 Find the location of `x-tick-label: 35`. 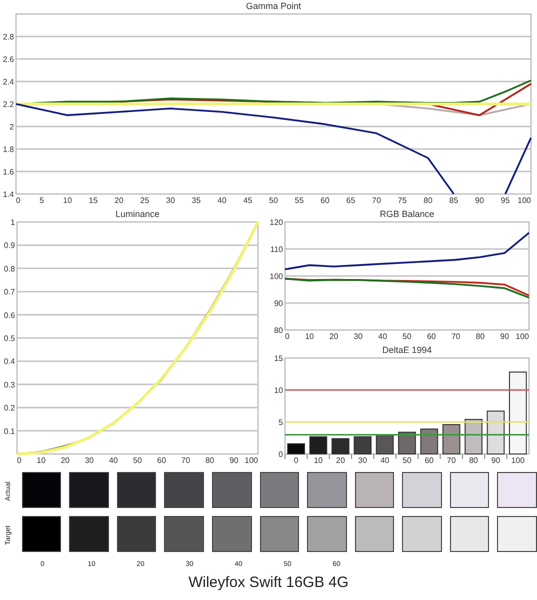

x-tick-label: 35 is located at coordinates (196, 200).